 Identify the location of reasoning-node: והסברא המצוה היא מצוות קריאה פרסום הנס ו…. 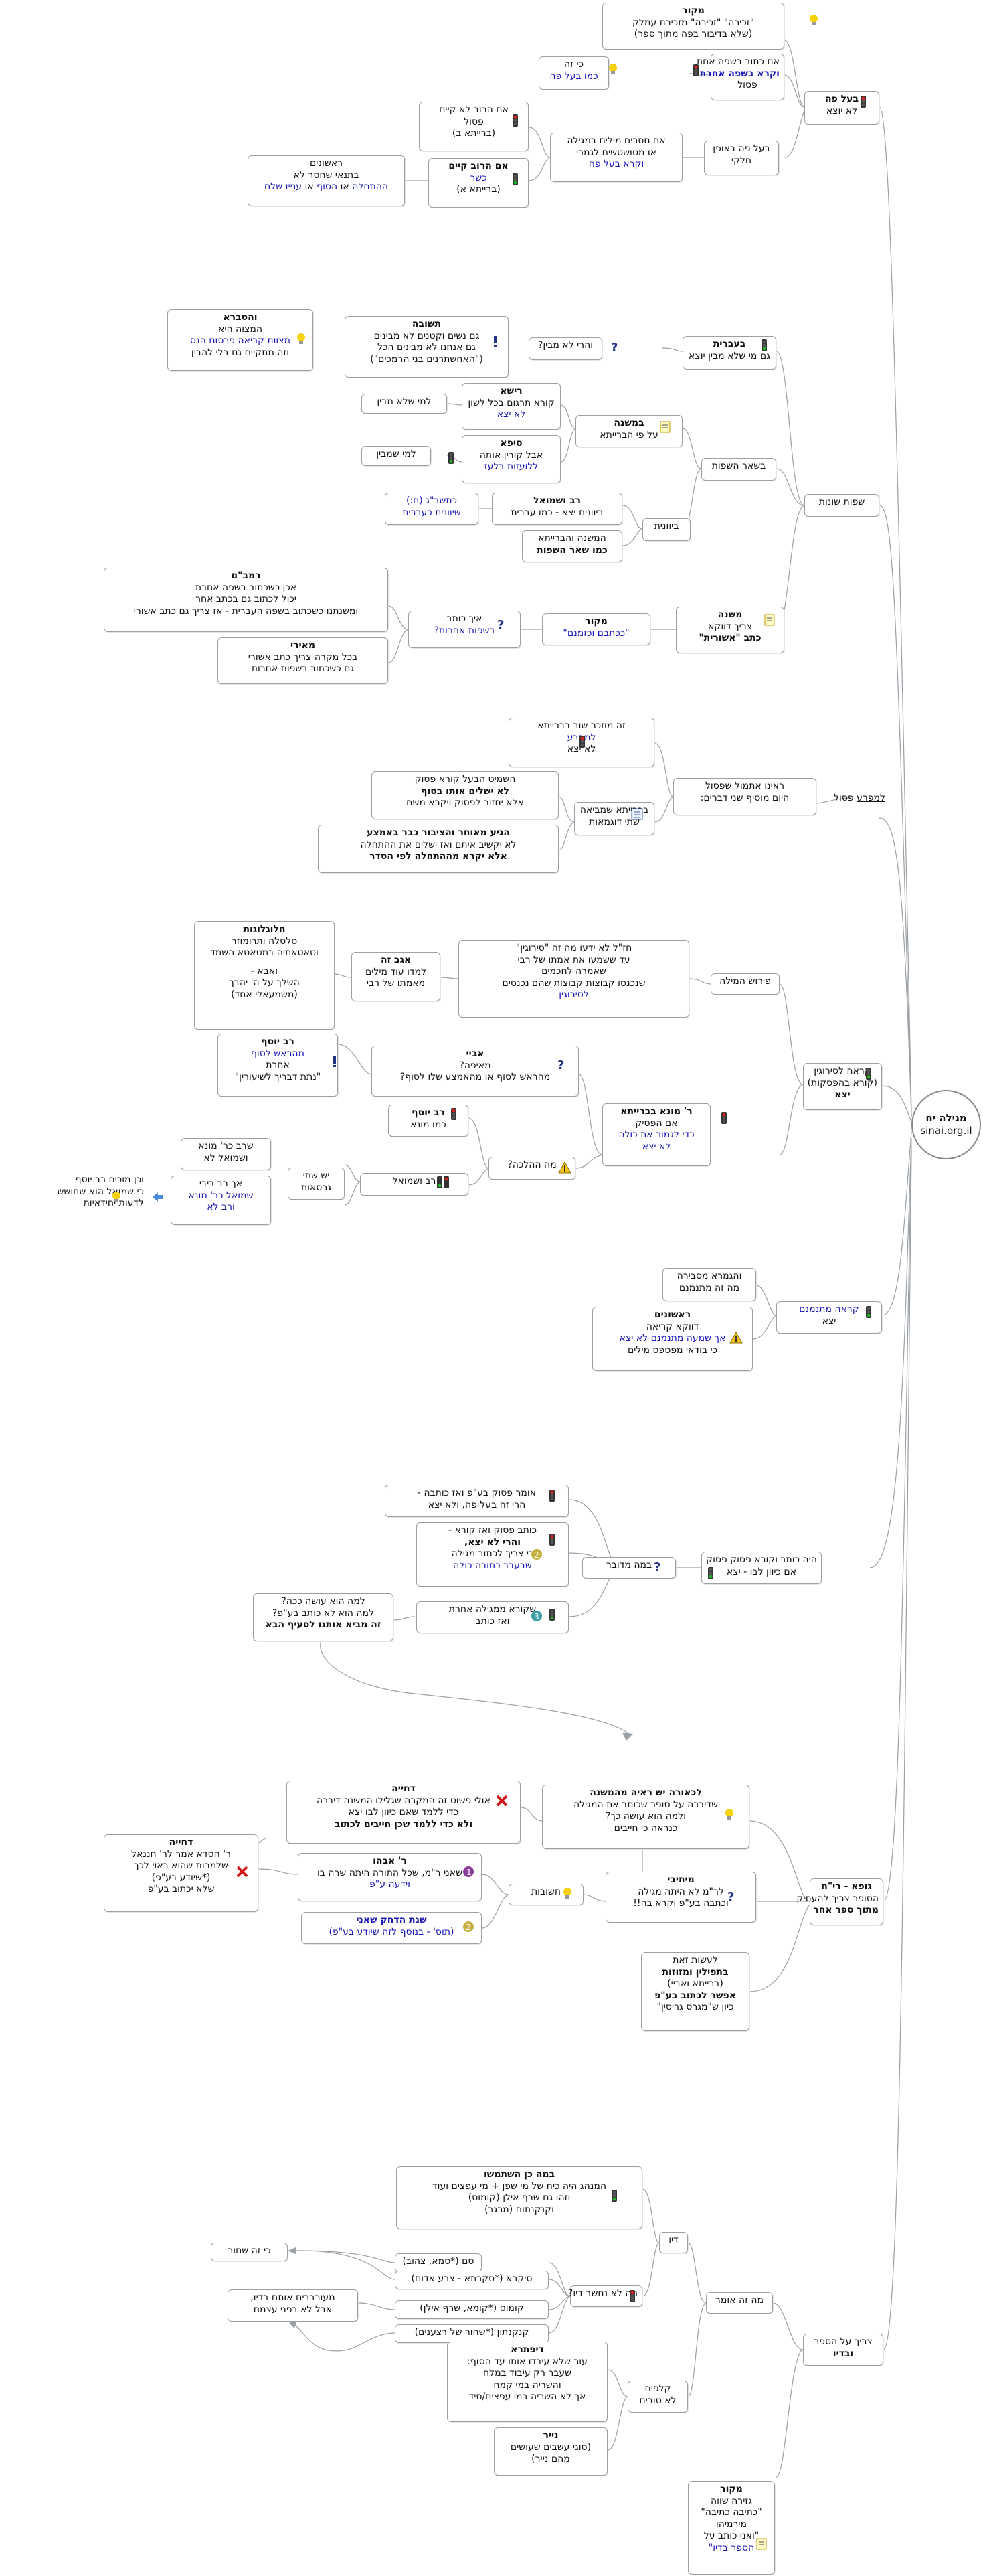
(240, 340).